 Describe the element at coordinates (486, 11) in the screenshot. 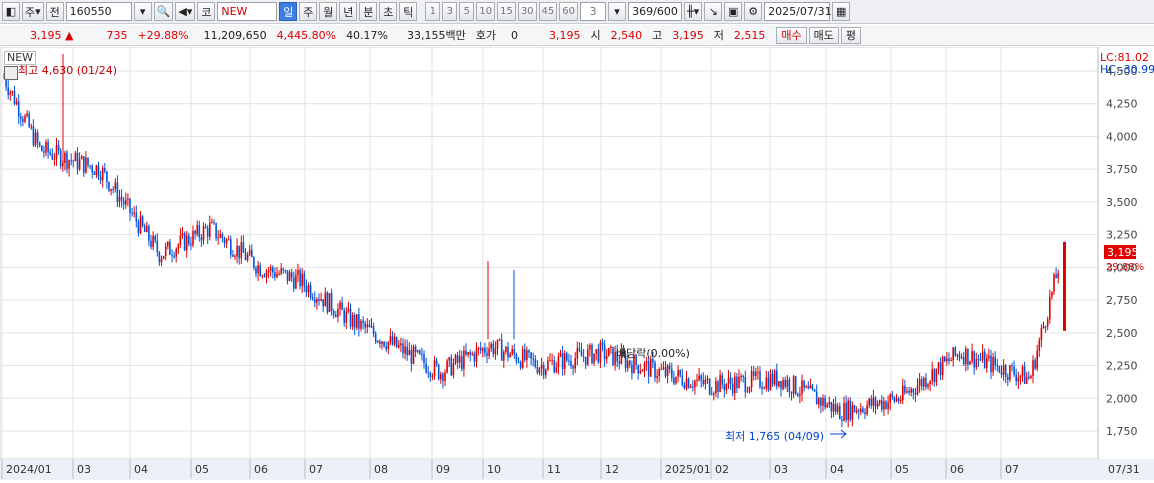

I see `interval-10-button: 10` at that location.